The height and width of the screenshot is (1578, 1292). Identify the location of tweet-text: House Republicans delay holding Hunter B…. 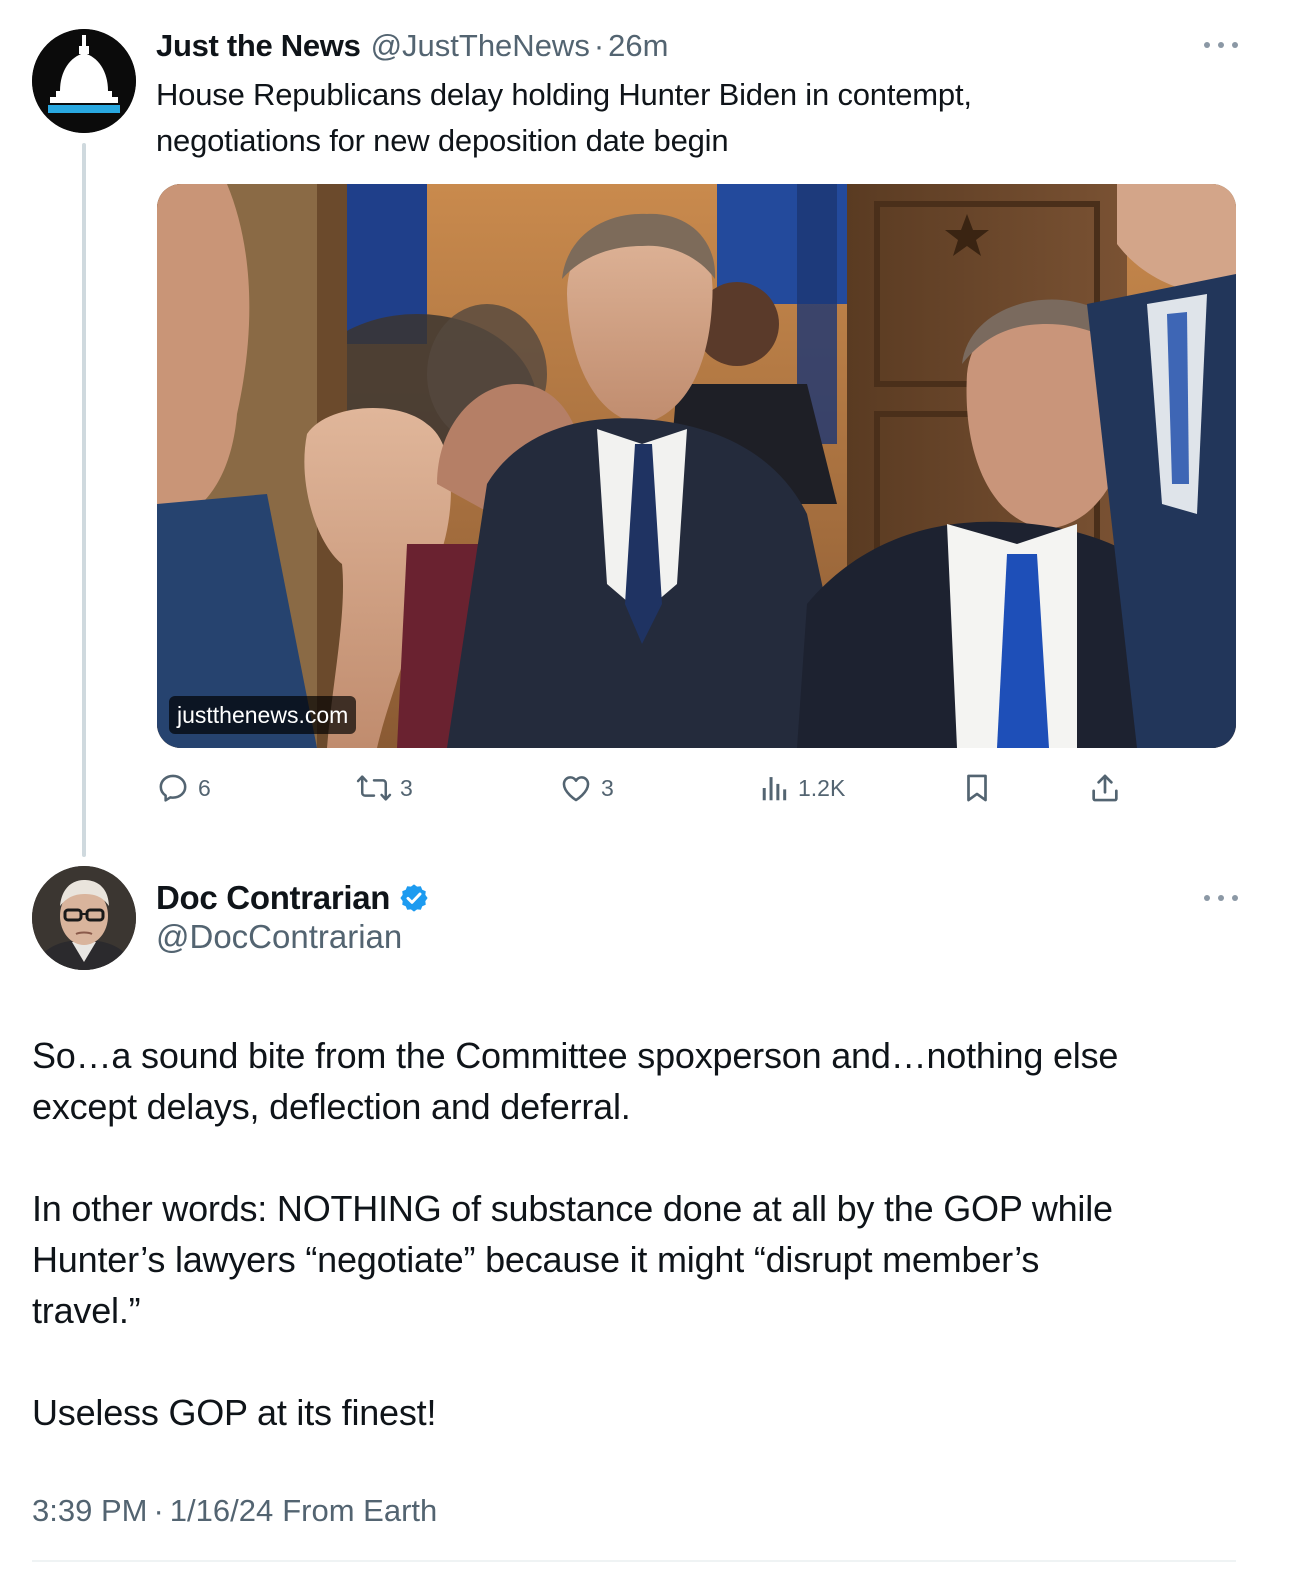
(656, 118).